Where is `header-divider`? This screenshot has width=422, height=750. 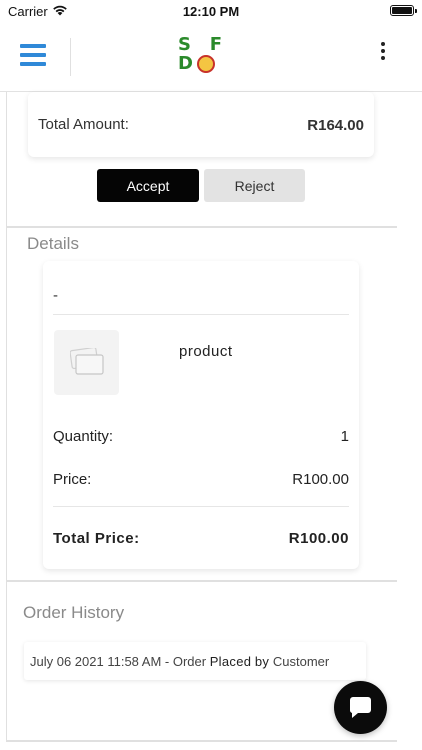
header-divider is located at coordinates (70, 57).